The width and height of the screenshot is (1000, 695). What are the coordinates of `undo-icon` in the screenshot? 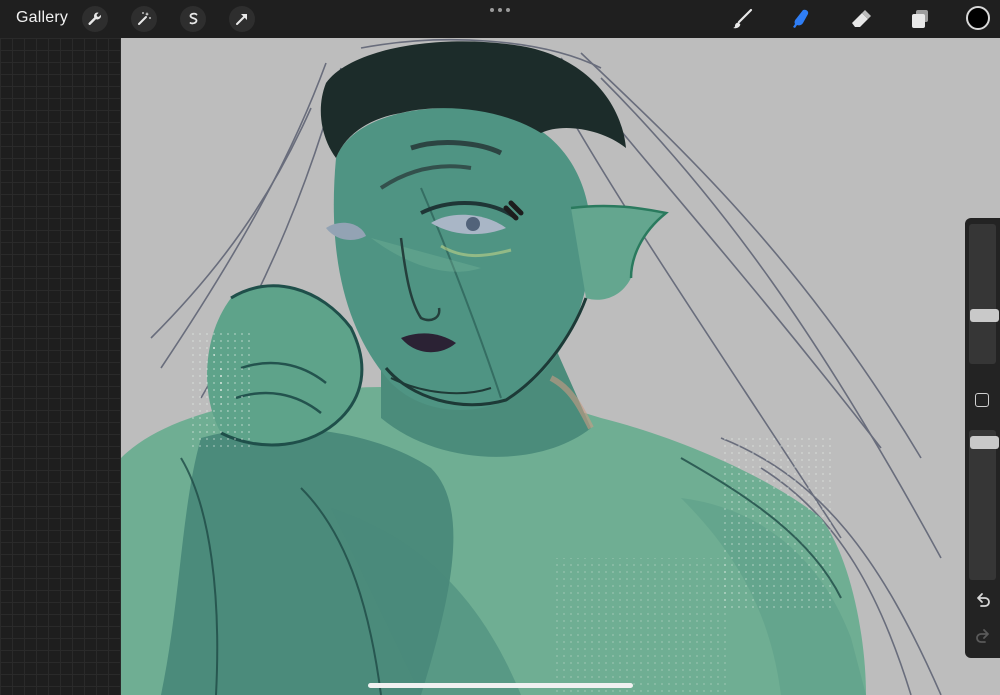 It's located at (983, 600).